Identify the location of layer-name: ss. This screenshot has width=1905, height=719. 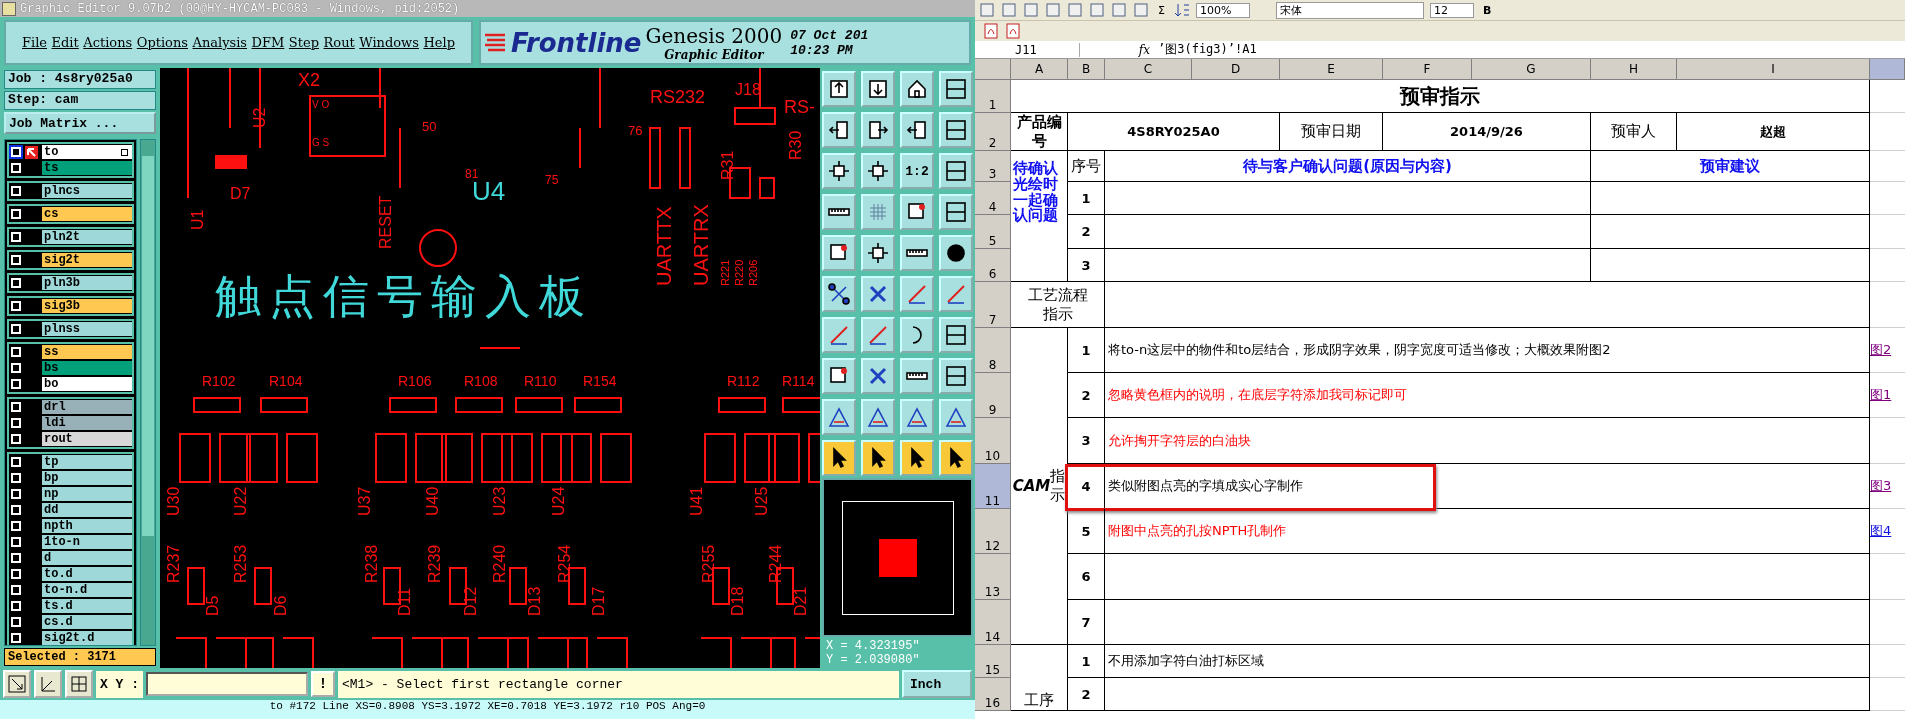
(87, 352).